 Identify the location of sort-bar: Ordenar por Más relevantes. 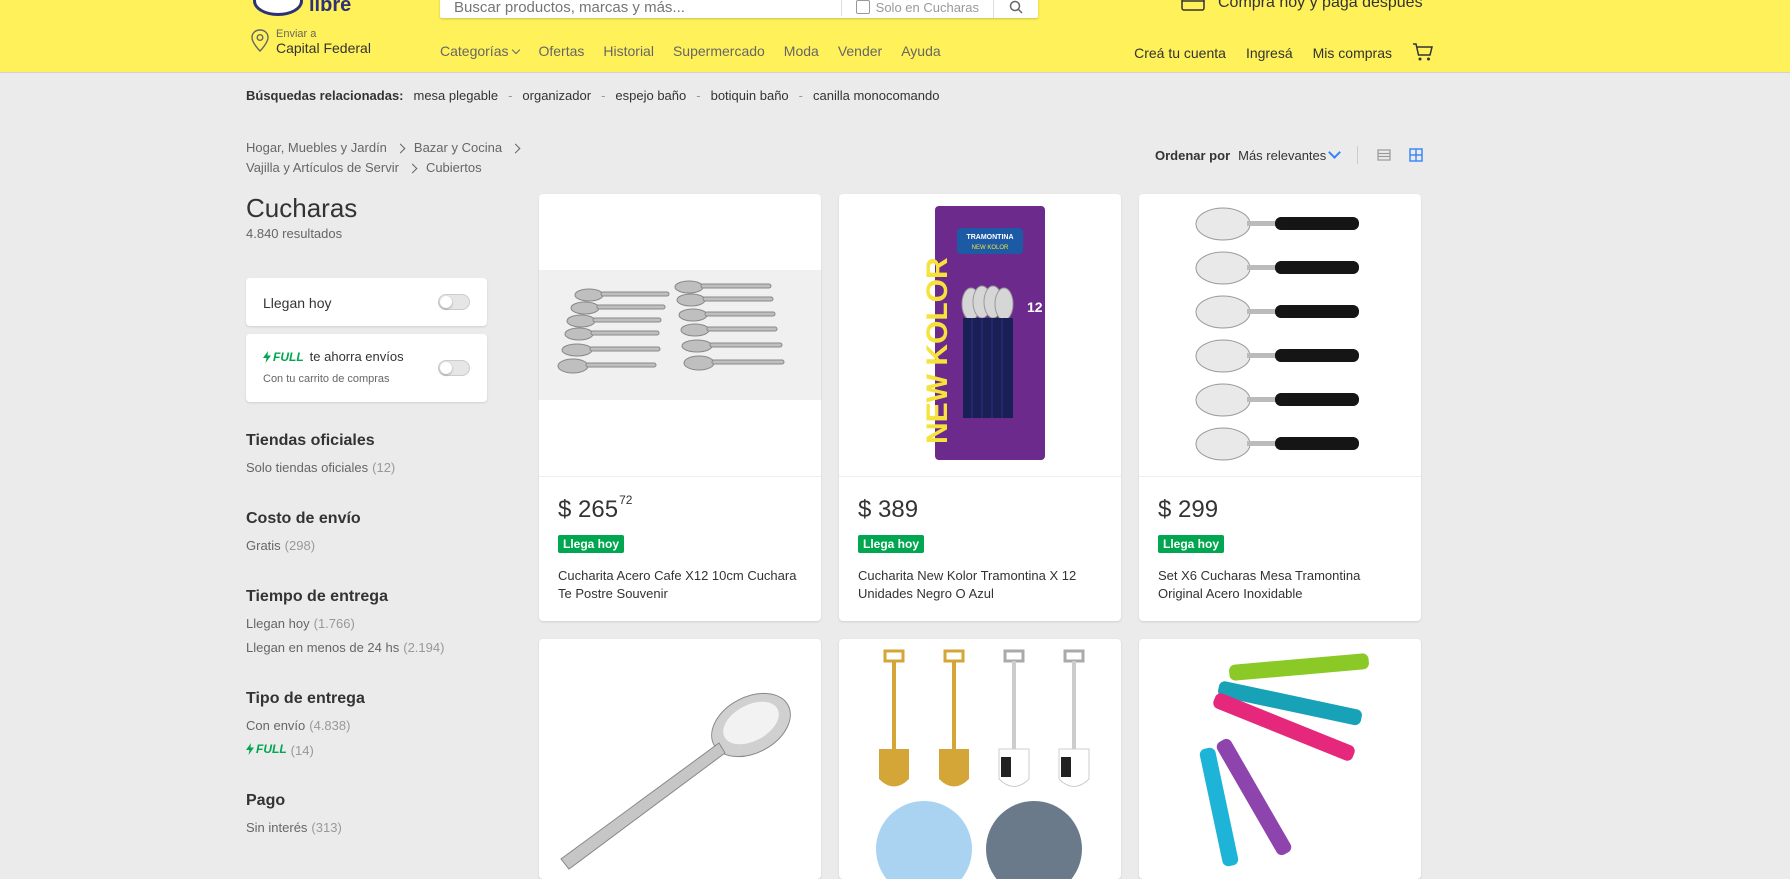
(1289, 154).